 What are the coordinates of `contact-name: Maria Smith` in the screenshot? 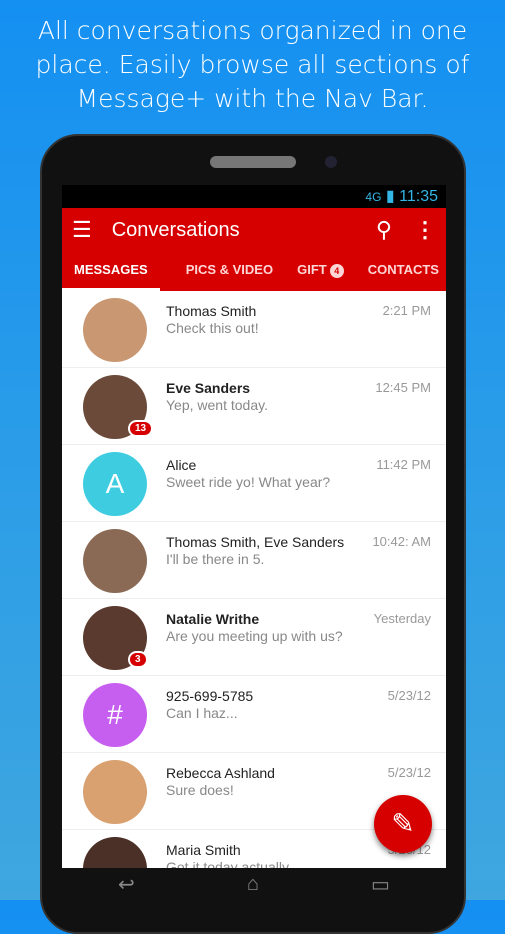 It's located at (203, 850).